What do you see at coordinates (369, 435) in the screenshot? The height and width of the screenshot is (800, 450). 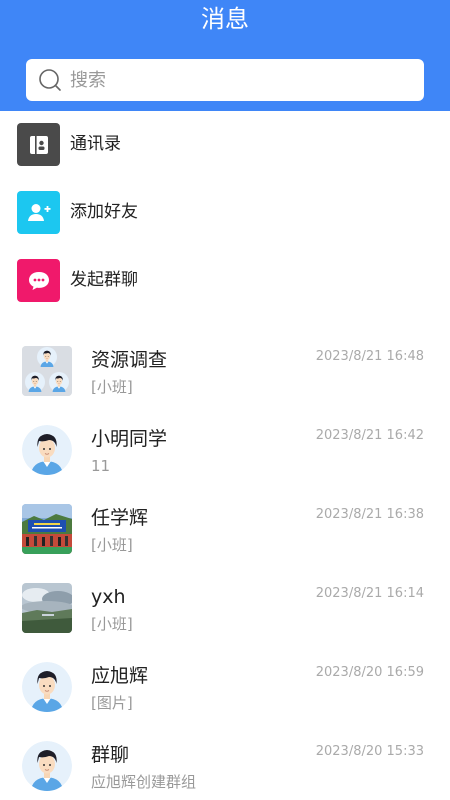 I see `chat-time: 2023/8/21 16:42` at bounding box center [369, 435].